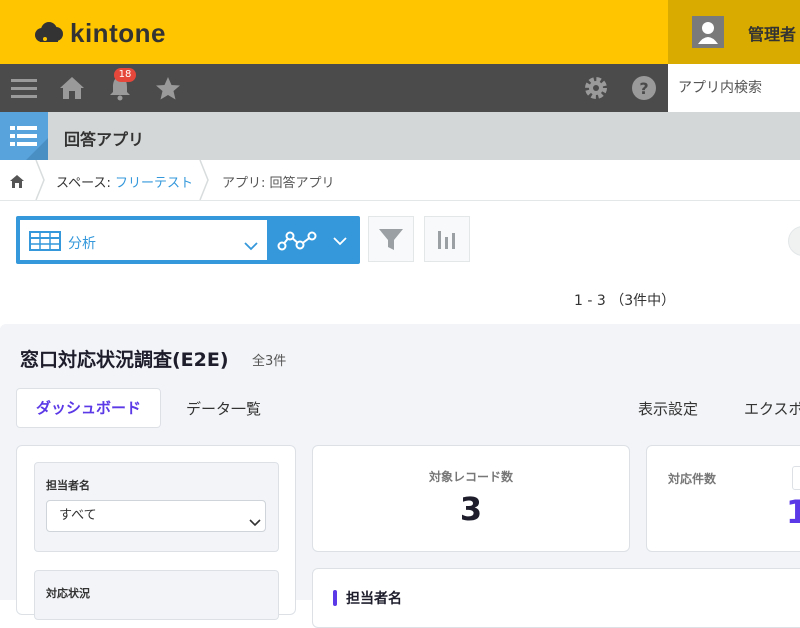 The image size is (800, 628). Describe the element at coordinates (625, 301) in the screenshot. I see `pagination-info: 1 - 3 （3件中）` at that location.